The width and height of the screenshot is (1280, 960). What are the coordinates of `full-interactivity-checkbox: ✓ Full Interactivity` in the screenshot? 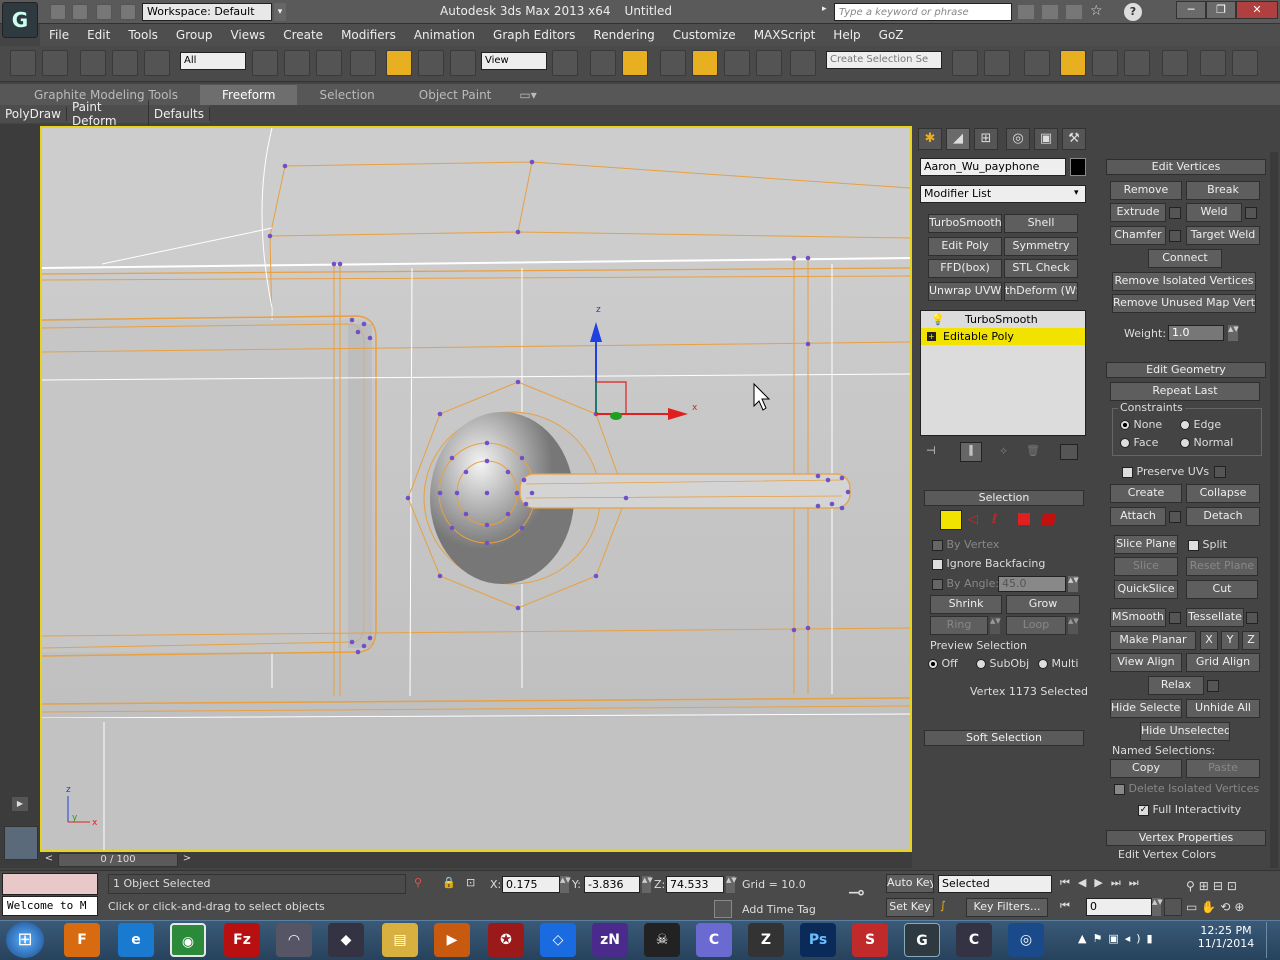 It's located at (1189, 809).